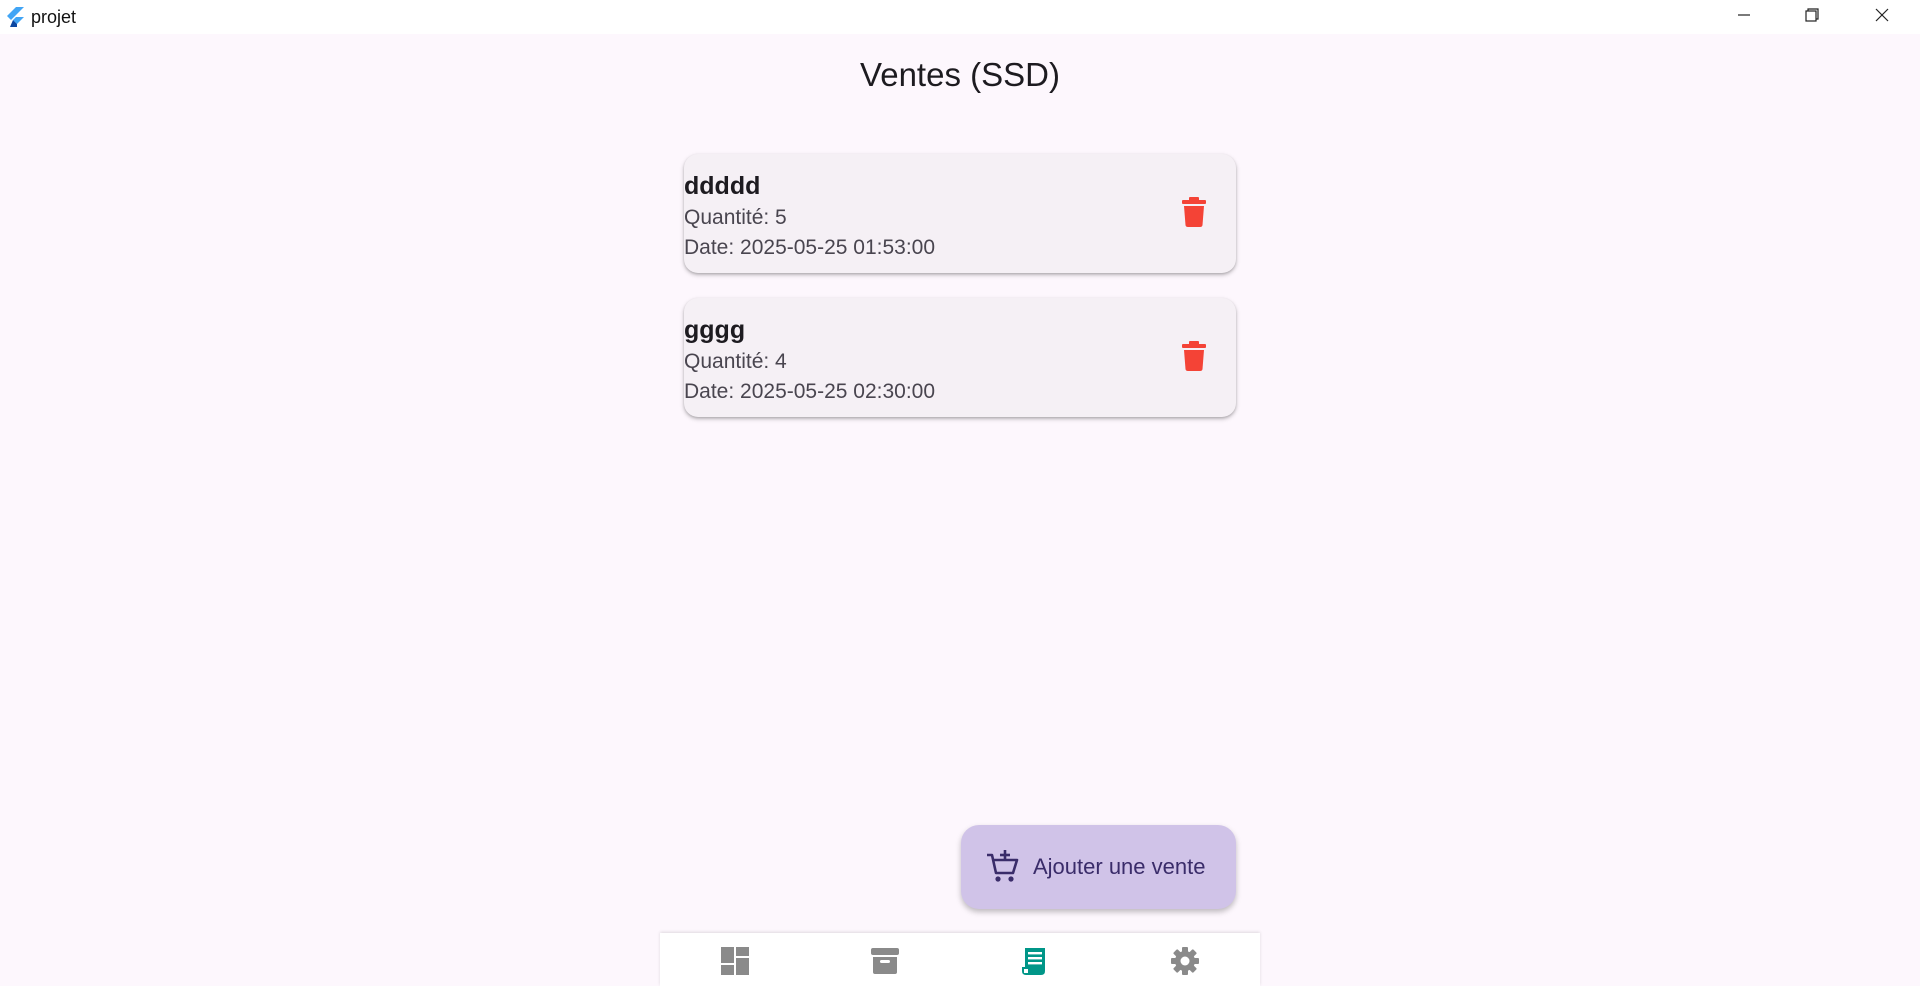 This screenshot has height=986, width=1920. I want to click on settings-gear-icon, so click(1185, 963).